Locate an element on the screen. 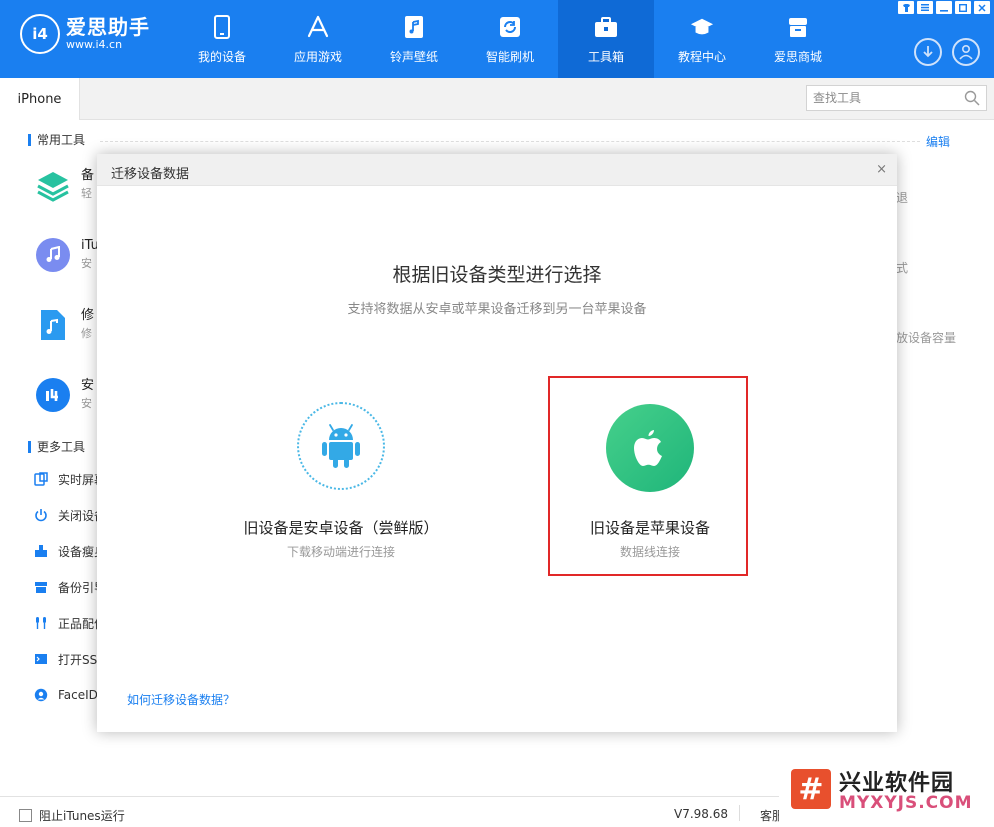 This screenshot has height=827, width=994. nav-label: 应用游戏 is located at coordinates (317, 57).